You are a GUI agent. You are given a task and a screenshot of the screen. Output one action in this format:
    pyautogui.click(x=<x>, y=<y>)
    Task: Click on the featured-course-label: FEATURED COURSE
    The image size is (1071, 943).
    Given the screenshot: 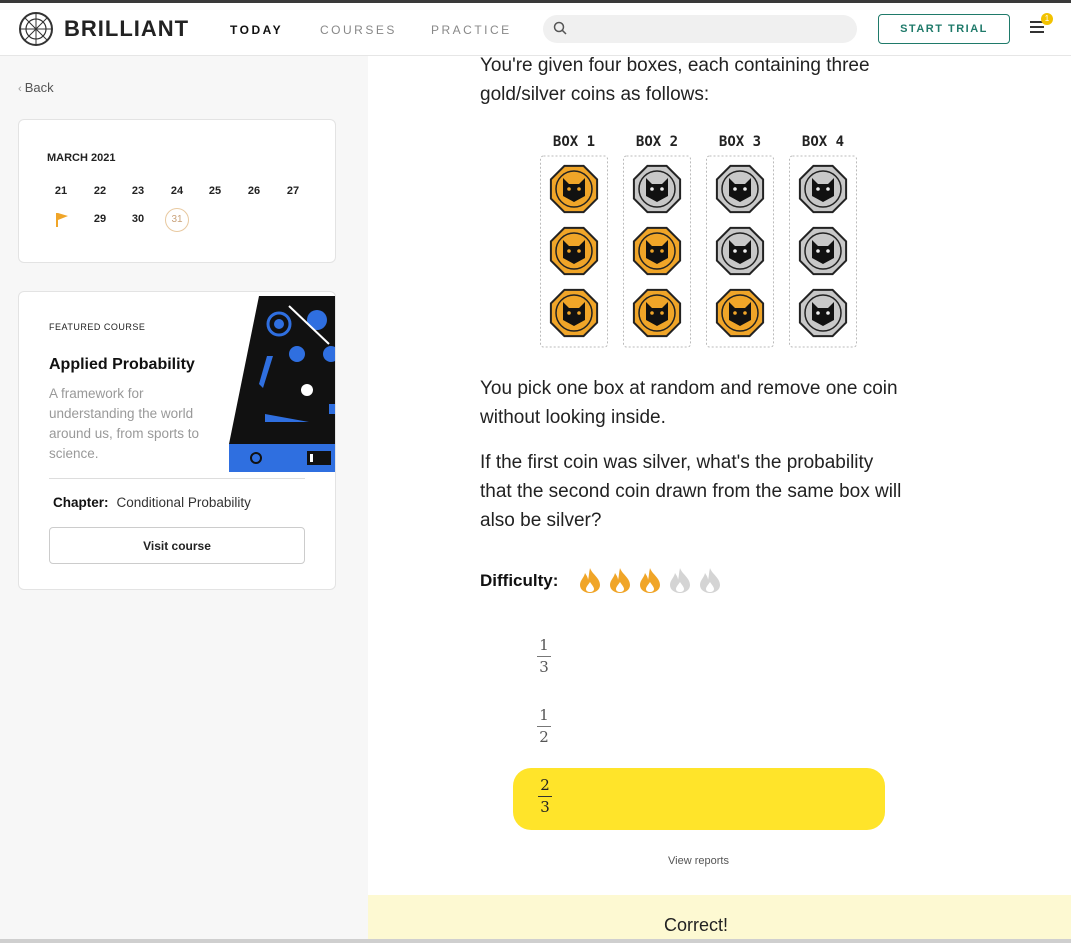 What is the action you would take?
    pyautogui.click(x=97, y=327)
    